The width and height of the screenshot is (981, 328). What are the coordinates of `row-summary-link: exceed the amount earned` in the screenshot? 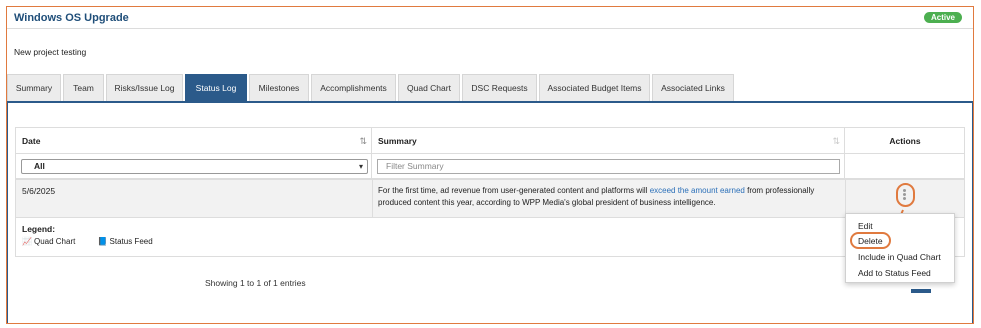 It's located at (697, 190).